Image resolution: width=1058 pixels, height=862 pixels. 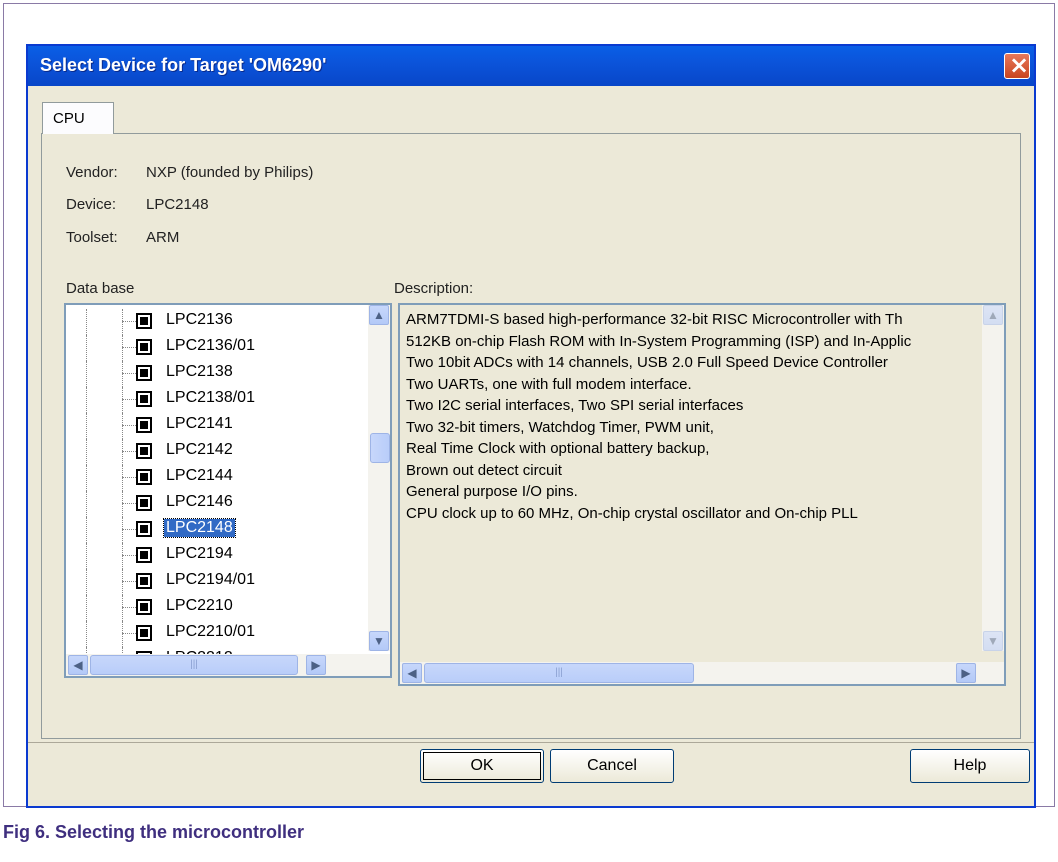 I want to click on tree-item: LPC2138/01, so click(x=201, y=400).